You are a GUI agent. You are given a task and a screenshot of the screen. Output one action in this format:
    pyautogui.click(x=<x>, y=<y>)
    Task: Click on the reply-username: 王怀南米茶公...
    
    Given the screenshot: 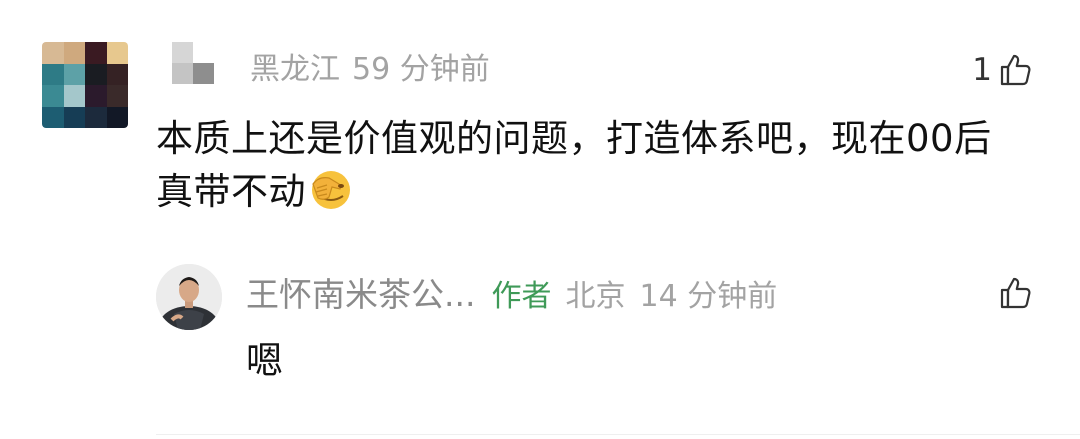 What is the action you would take?
    pyautogui.click(x=360, y=294)
    